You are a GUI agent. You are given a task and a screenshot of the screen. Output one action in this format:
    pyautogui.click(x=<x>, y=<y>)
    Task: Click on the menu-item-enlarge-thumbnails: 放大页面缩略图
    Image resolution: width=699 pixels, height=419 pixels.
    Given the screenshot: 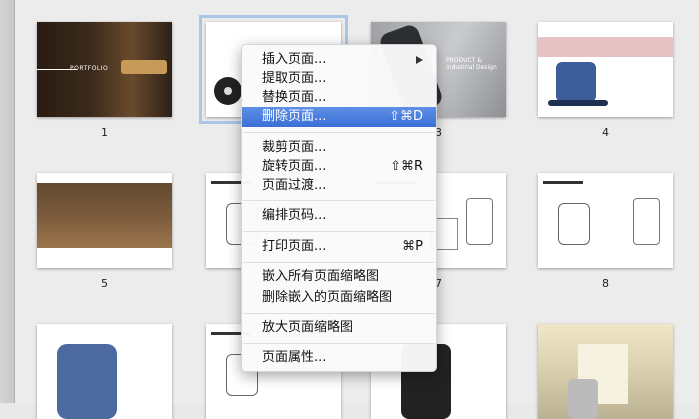 What is the action you would take?
    pyautogui.click(x=339, y=328)
    